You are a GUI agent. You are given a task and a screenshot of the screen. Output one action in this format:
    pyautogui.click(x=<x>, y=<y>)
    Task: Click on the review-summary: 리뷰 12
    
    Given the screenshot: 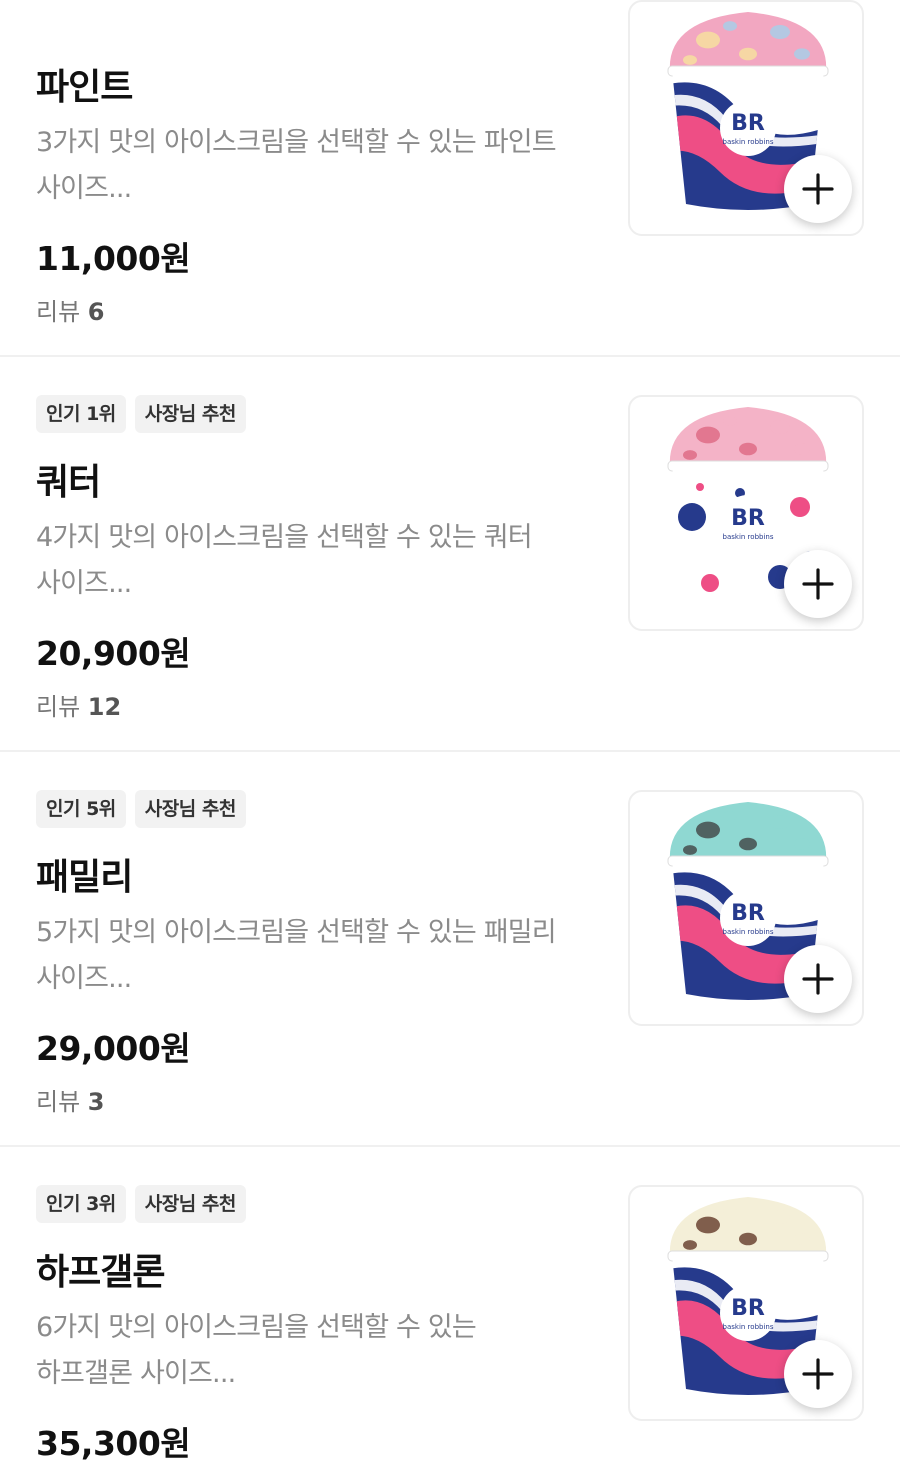 What is the action you would take?
    pyautogui.click(x=78, y=704)
    